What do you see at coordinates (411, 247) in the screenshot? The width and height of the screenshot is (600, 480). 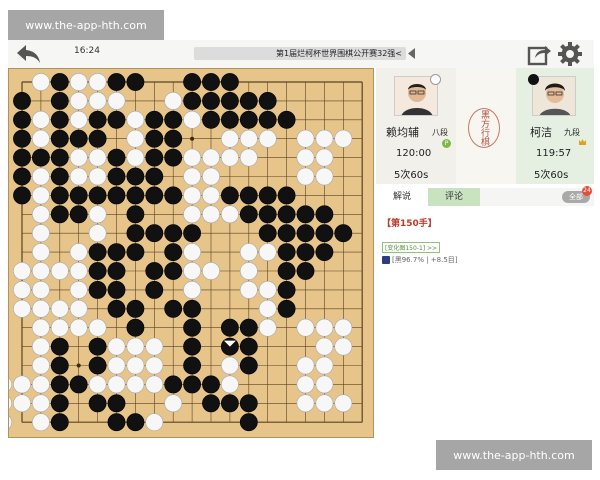 I see `variation-link: [变化图150-1] >>` at bounding box center [411, 247].